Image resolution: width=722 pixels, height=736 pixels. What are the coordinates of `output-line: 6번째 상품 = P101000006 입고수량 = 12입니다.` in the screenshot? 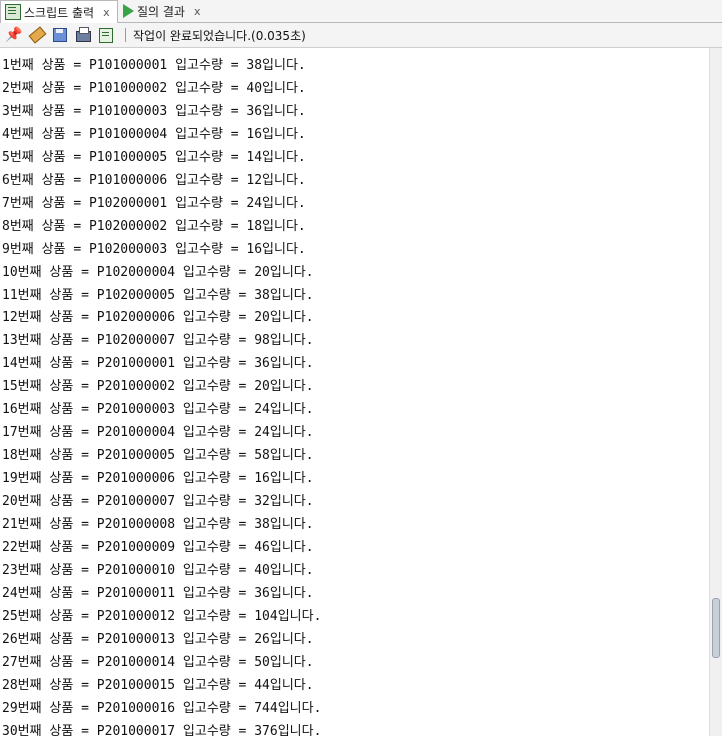 It's located at (154, 180).